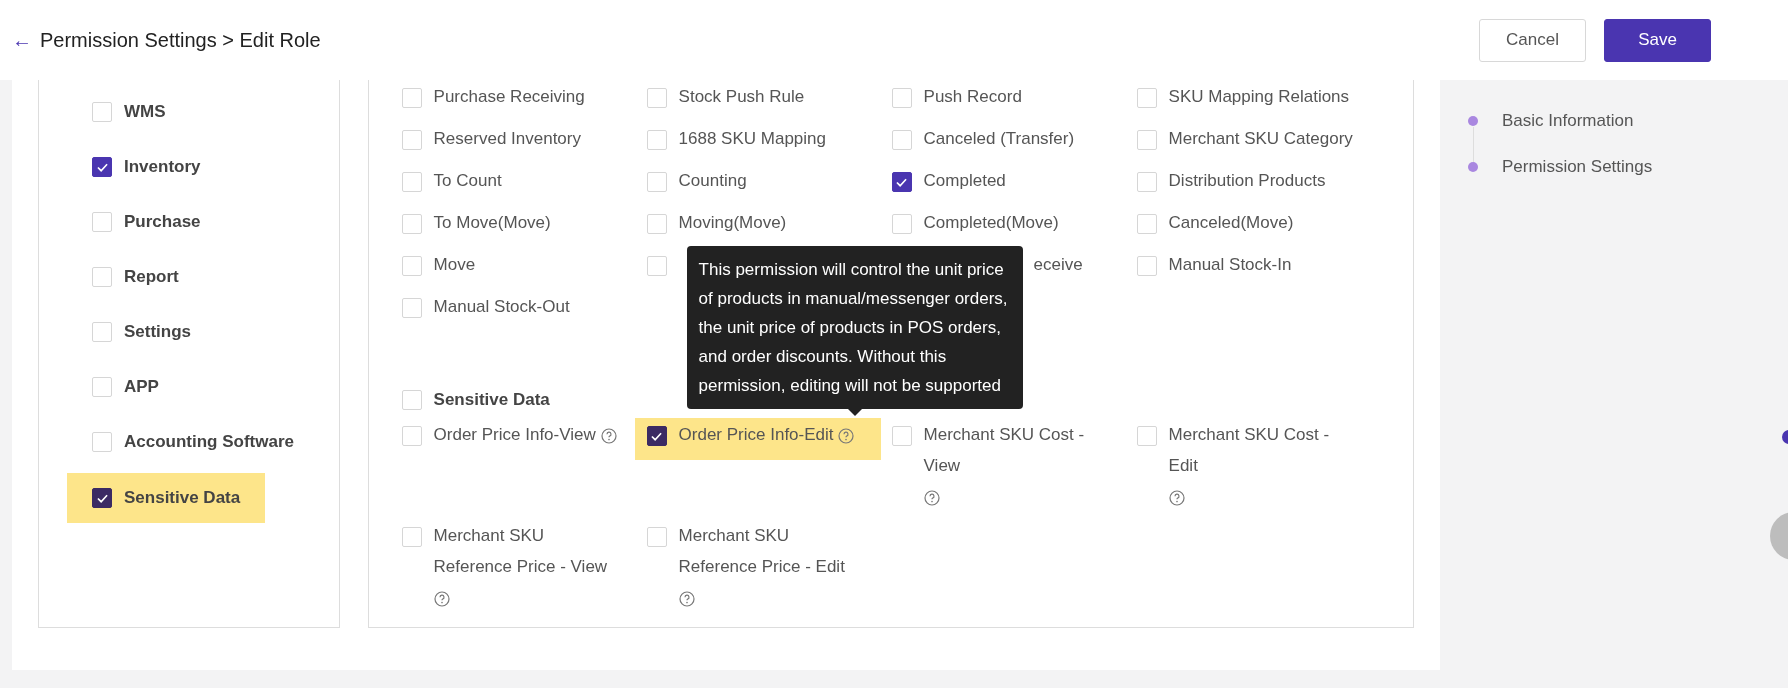  I want to click on save-button: Save, so click(1657, 40).